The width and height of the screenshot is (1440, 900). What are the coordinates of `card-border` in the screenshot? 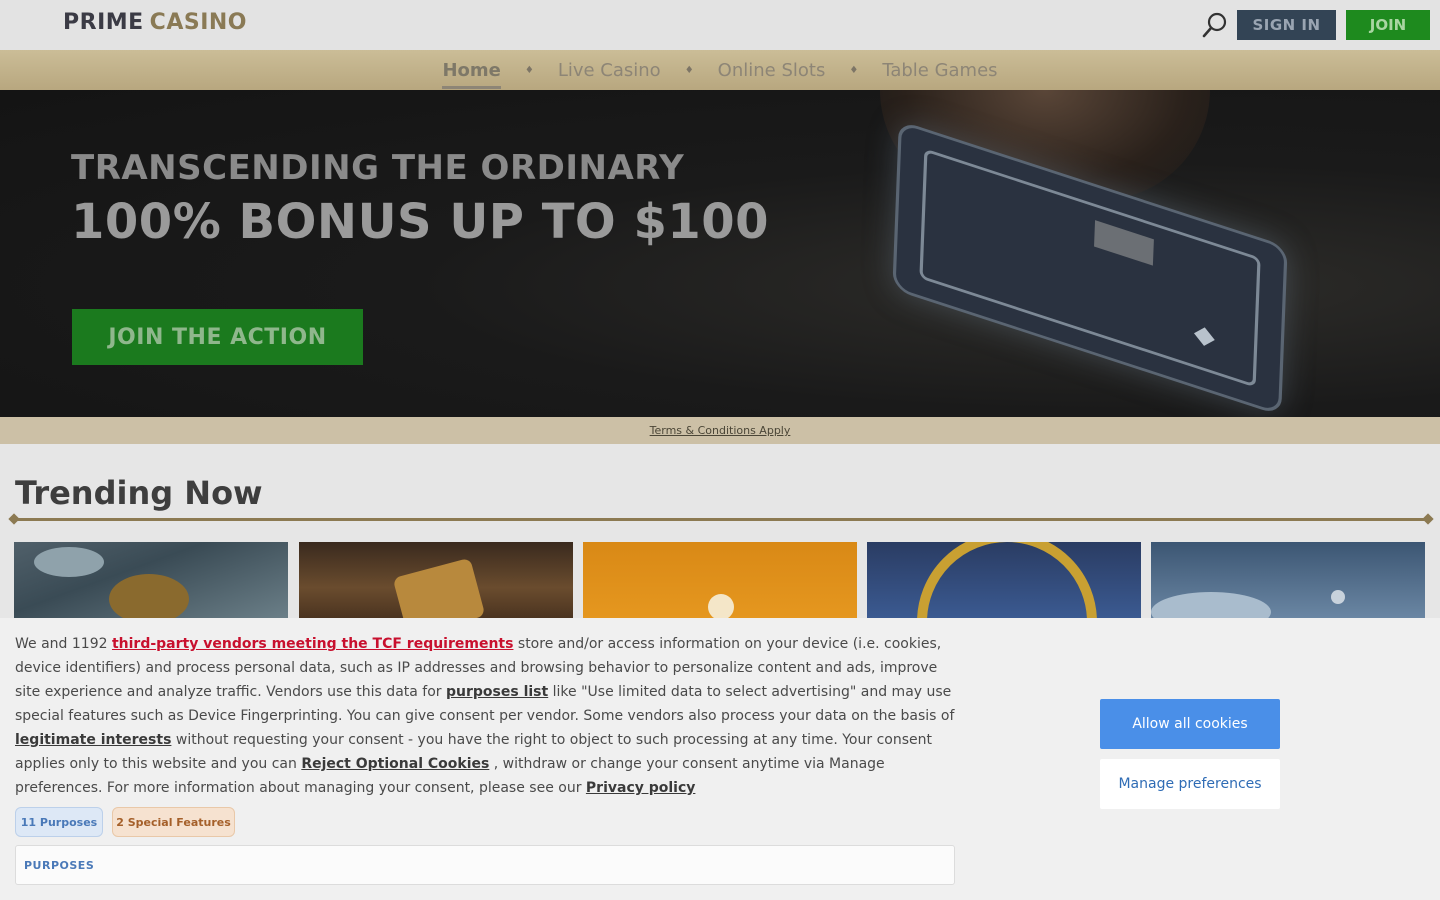 It's located at (1090, 268).